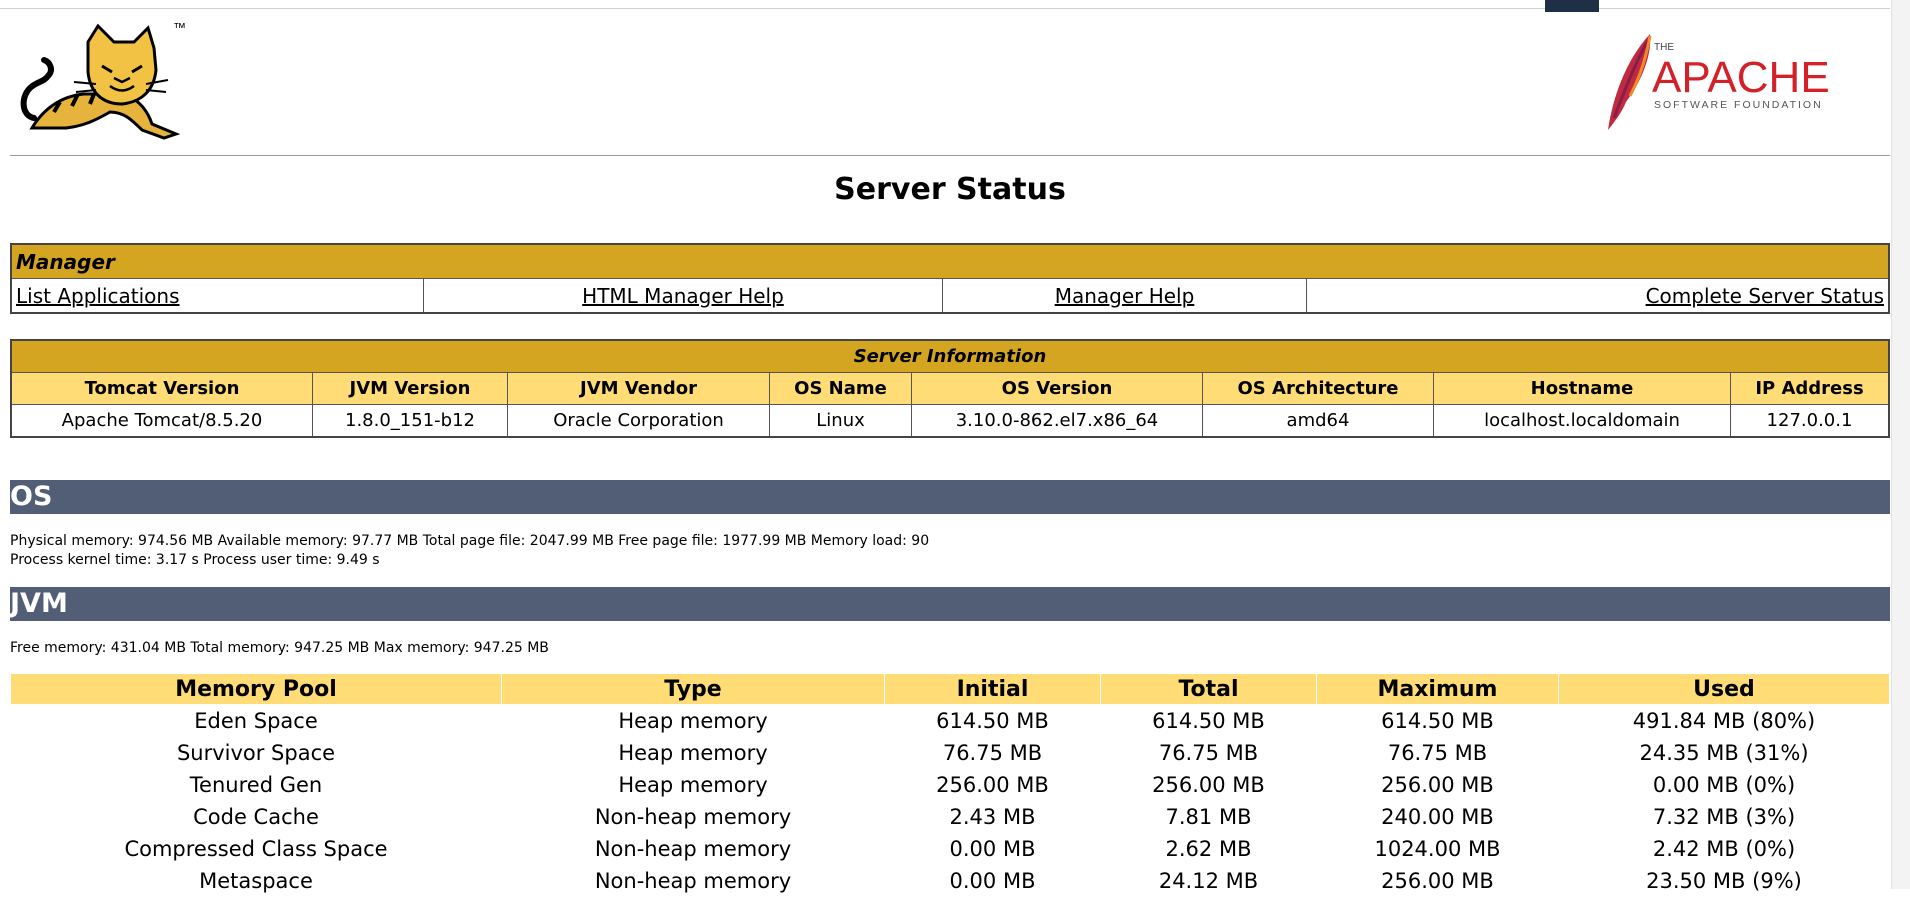 This screenshot has width=1910, height=897. Describe the element at coordinates (1724, 817) in the screenshot. I see `table-cell: 7.32 MB (3%)` at that location.